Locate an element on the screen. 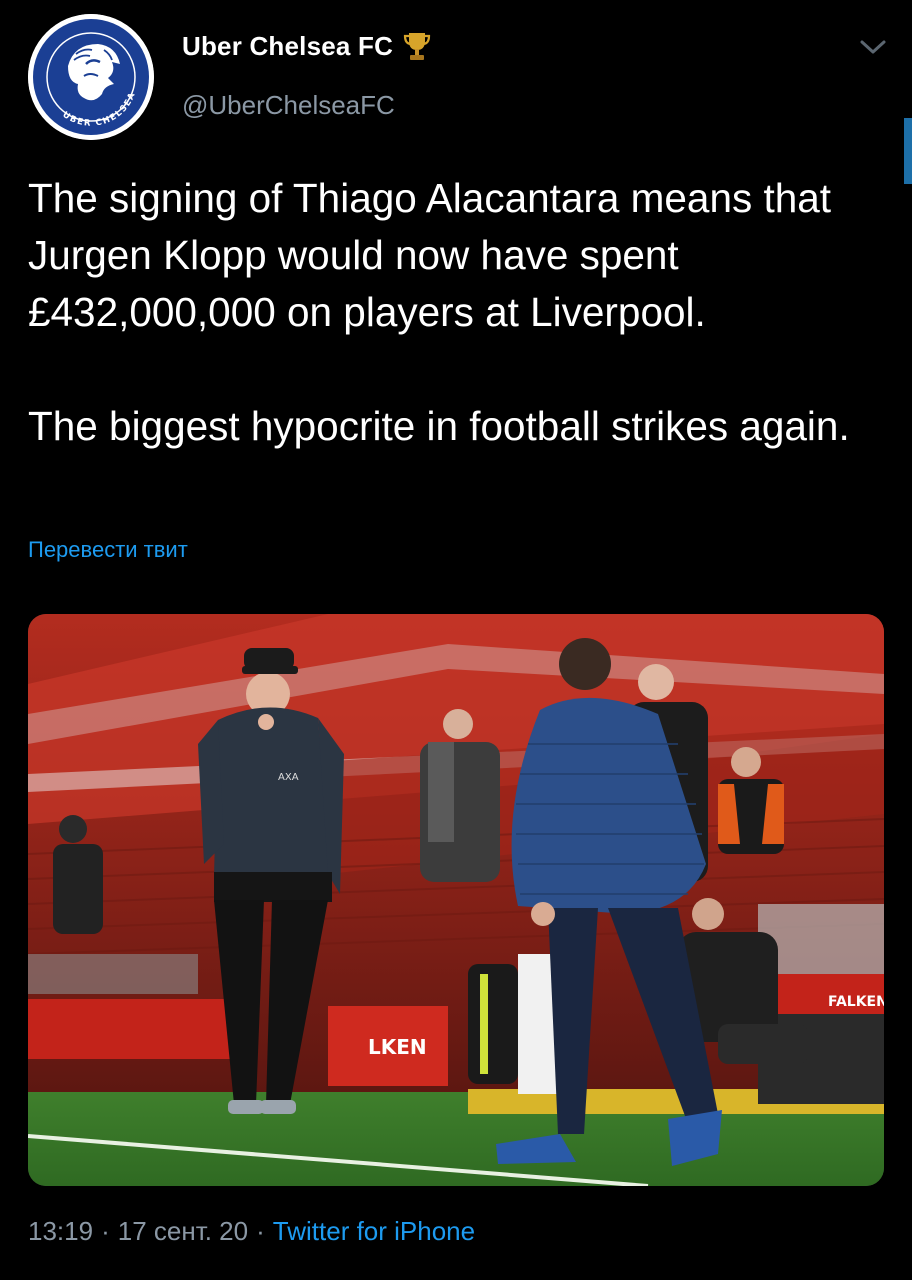  shirt-sponsor-text: AXA is located at coordinates (288, 777).